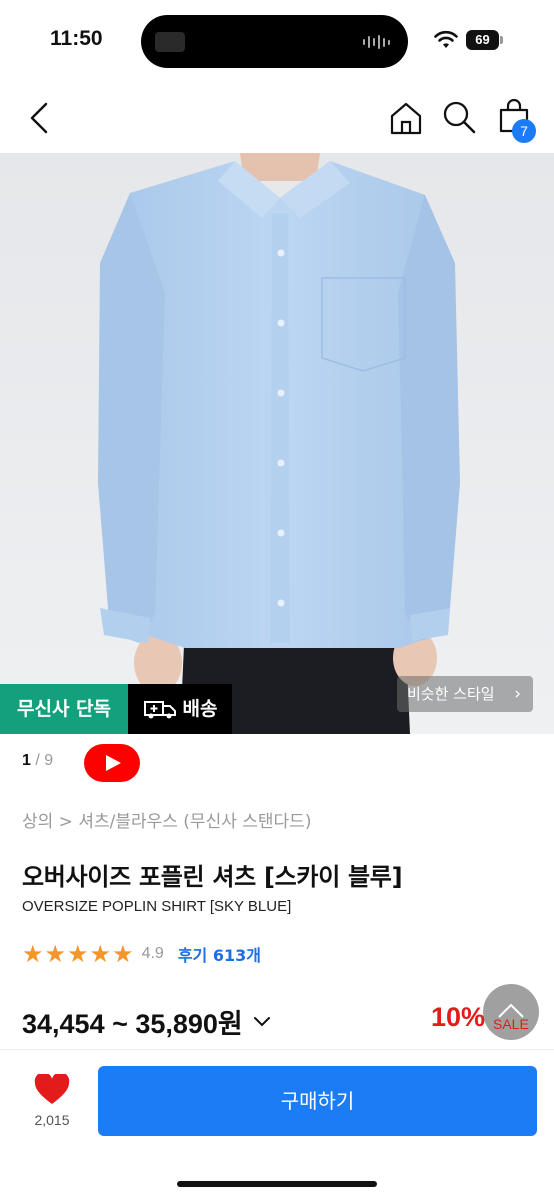 The width and height of the screenshot is (554, 1200). I want to click on sale-label: SALE, so click(511, 1024).